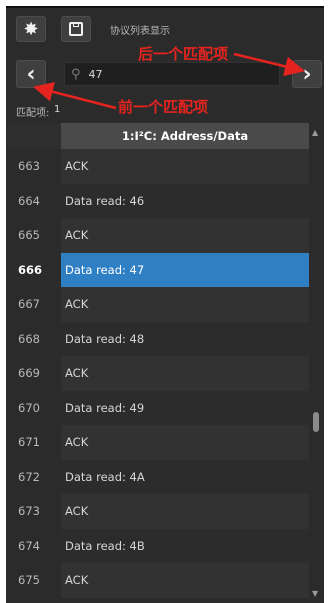 Image resolution: width=330 pixels, height=603 pixels. I want to click on row-number: 671, so click(29, 442).